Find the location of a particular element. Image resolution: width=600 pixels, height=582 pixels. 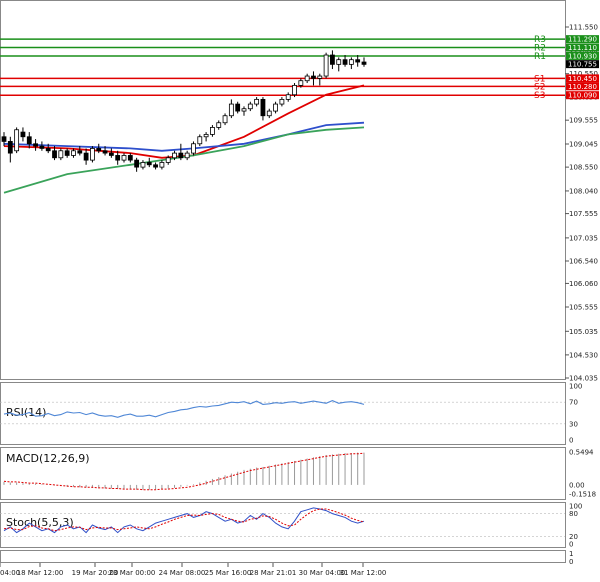

price-axis-label: 106.540 is located at coordinates (583, 262).